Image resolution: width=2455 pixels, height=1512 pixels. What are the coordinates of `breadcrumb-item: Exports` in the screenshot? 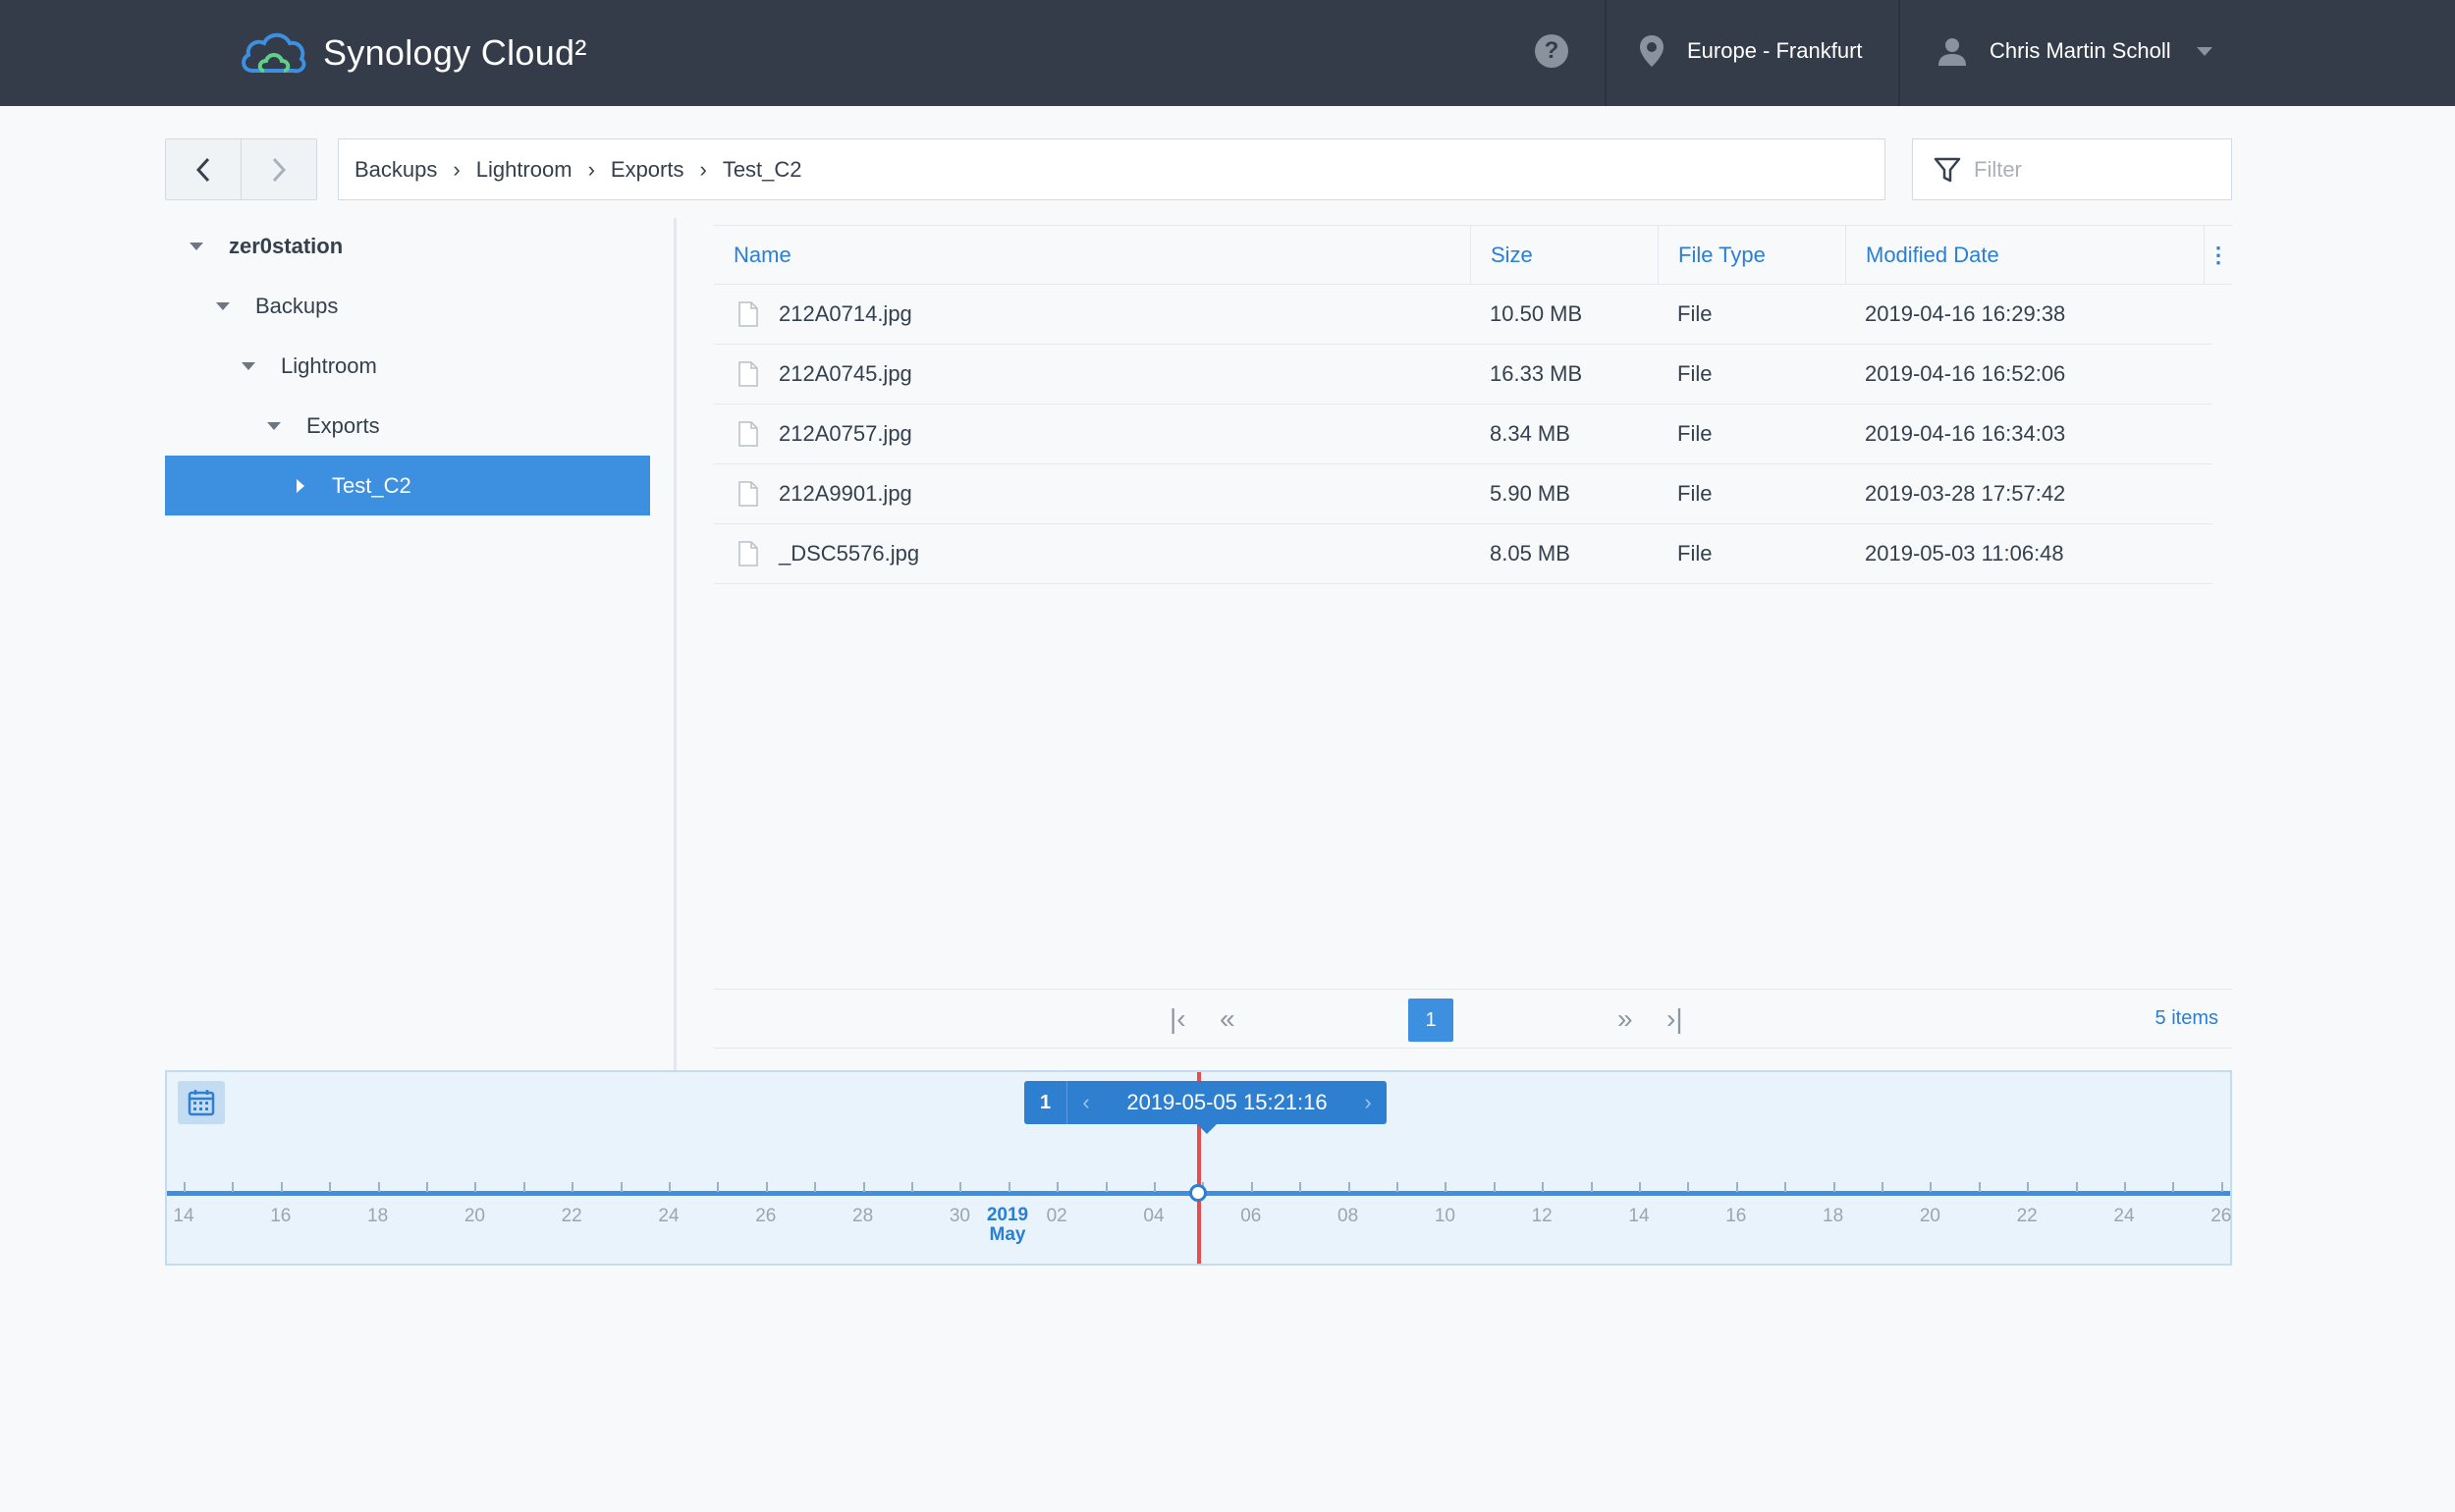 It's located at (647, 170).